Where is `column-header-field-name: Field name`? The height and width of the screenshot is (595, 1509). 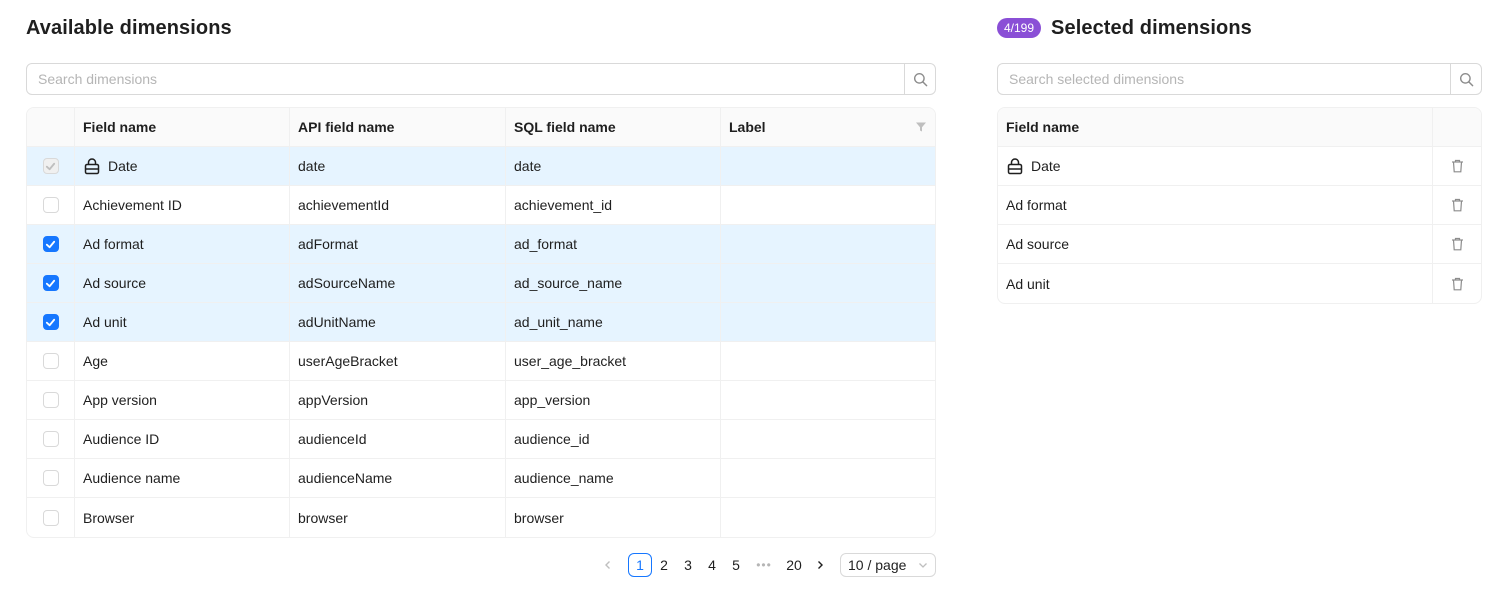
column-header-field-name: Field name is located at coordinates (182, 127).